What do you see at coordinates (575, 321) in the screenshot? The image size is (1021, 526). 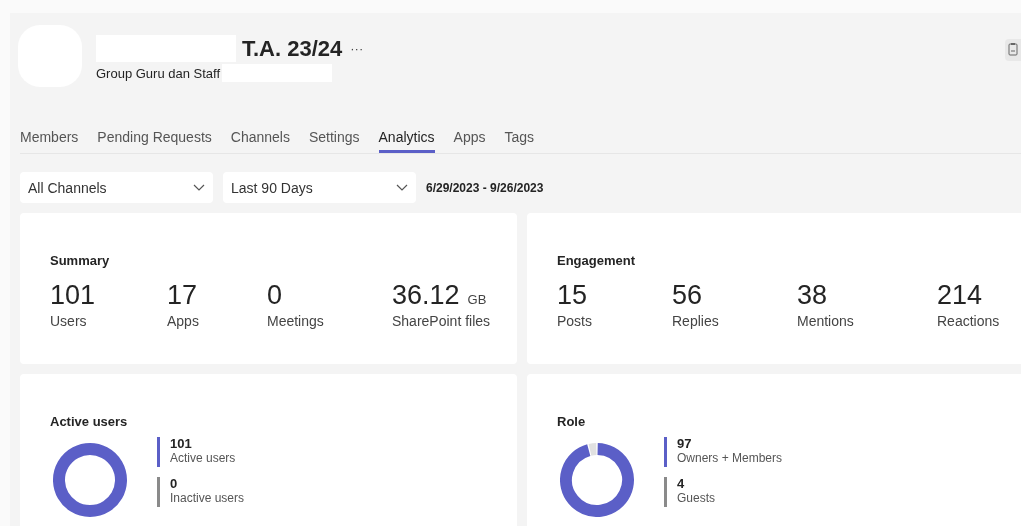 I see `stat-label: Posts` at bounding box center [575, 321].